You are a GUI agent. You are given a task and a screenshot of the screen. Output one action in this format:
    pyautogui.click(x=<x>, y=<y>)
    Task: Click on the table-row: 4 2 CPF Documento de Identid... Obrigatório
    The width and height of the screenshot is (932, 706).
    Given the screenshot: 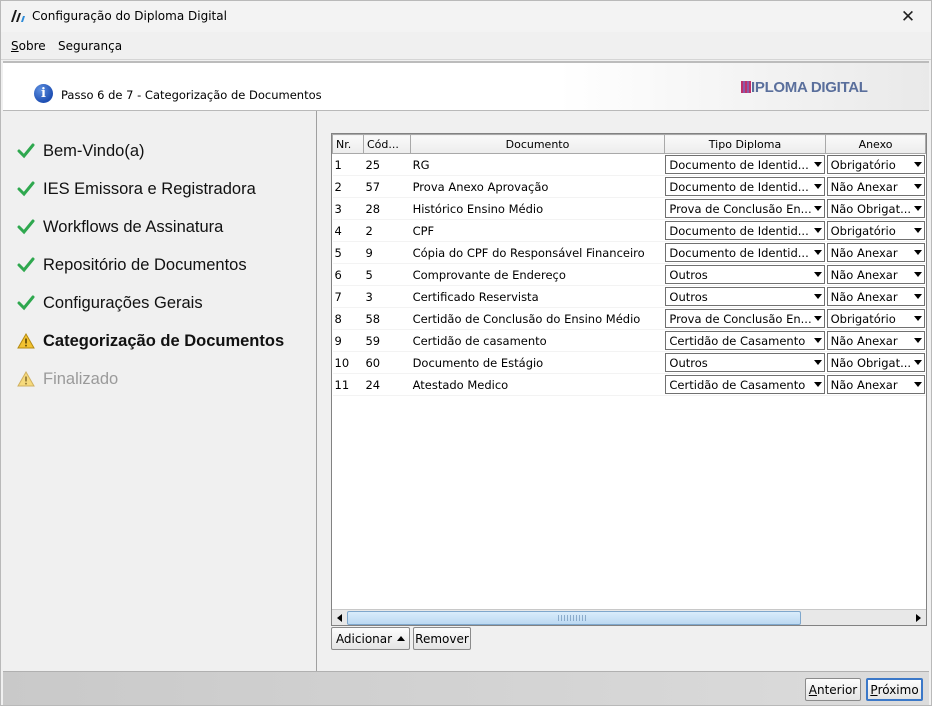 What is the action you would take?
    pyautogui.click(x=629, y=230)
    